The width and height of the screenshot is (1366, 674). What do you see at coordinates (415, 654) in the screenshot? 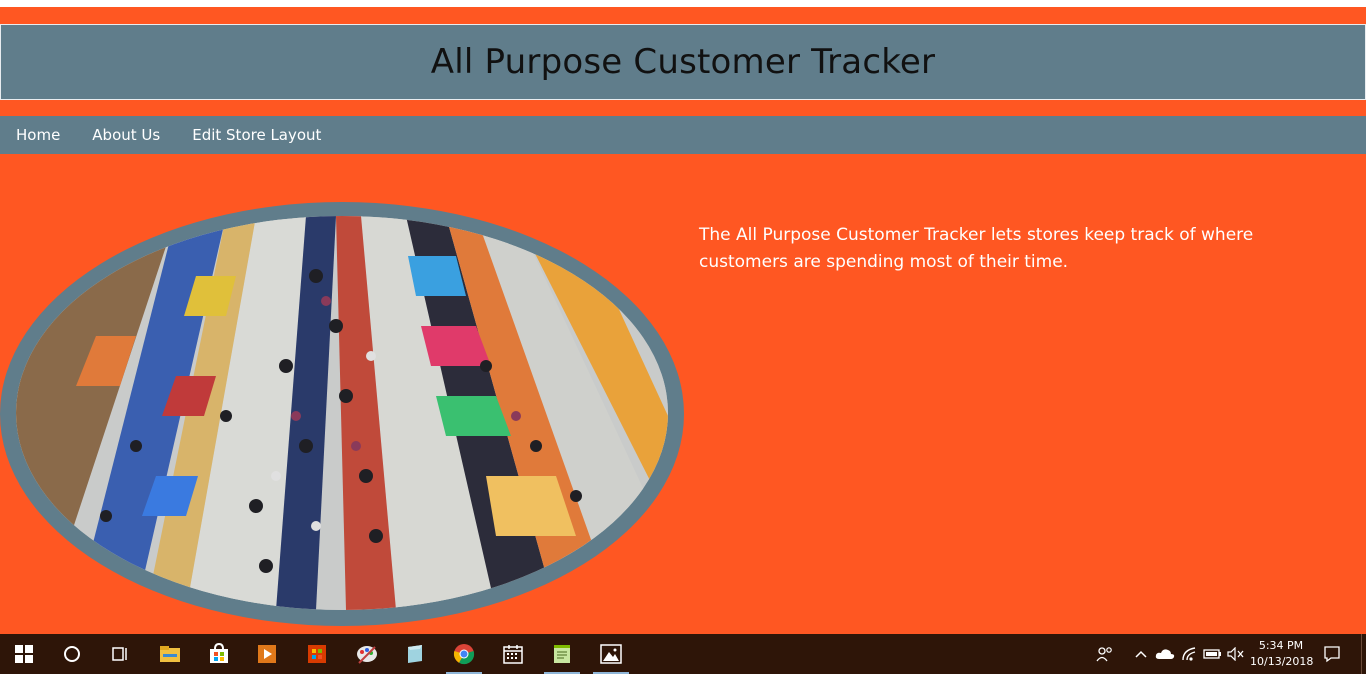
I see `notes-icon` at bounding box center [415, 654].